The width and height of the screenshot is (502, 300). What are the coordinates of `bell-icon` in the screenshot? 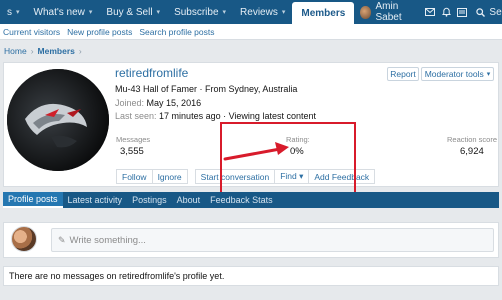 It's located at (446, 12).